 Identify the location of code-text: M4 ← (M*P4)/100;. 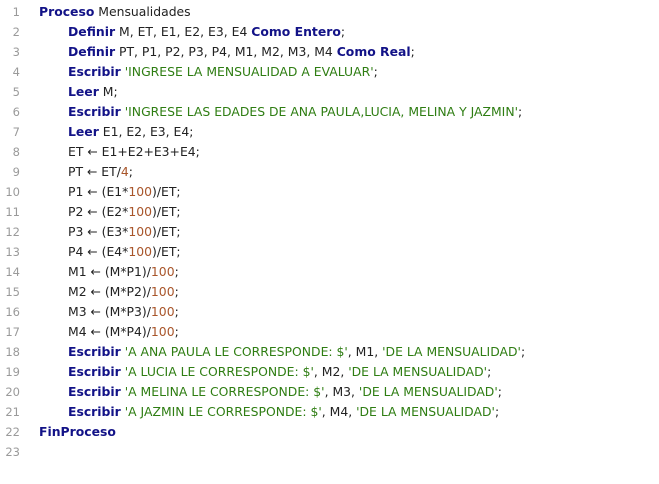
(109, 332).